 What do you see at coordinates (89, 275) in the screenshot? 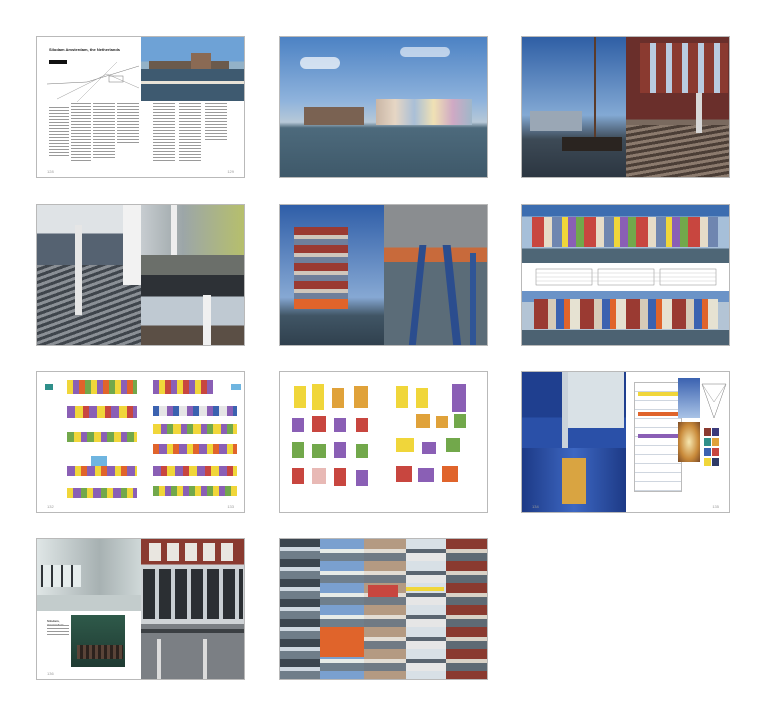
I see `gallery-stairs-photo` at bounding box center [89, 275].